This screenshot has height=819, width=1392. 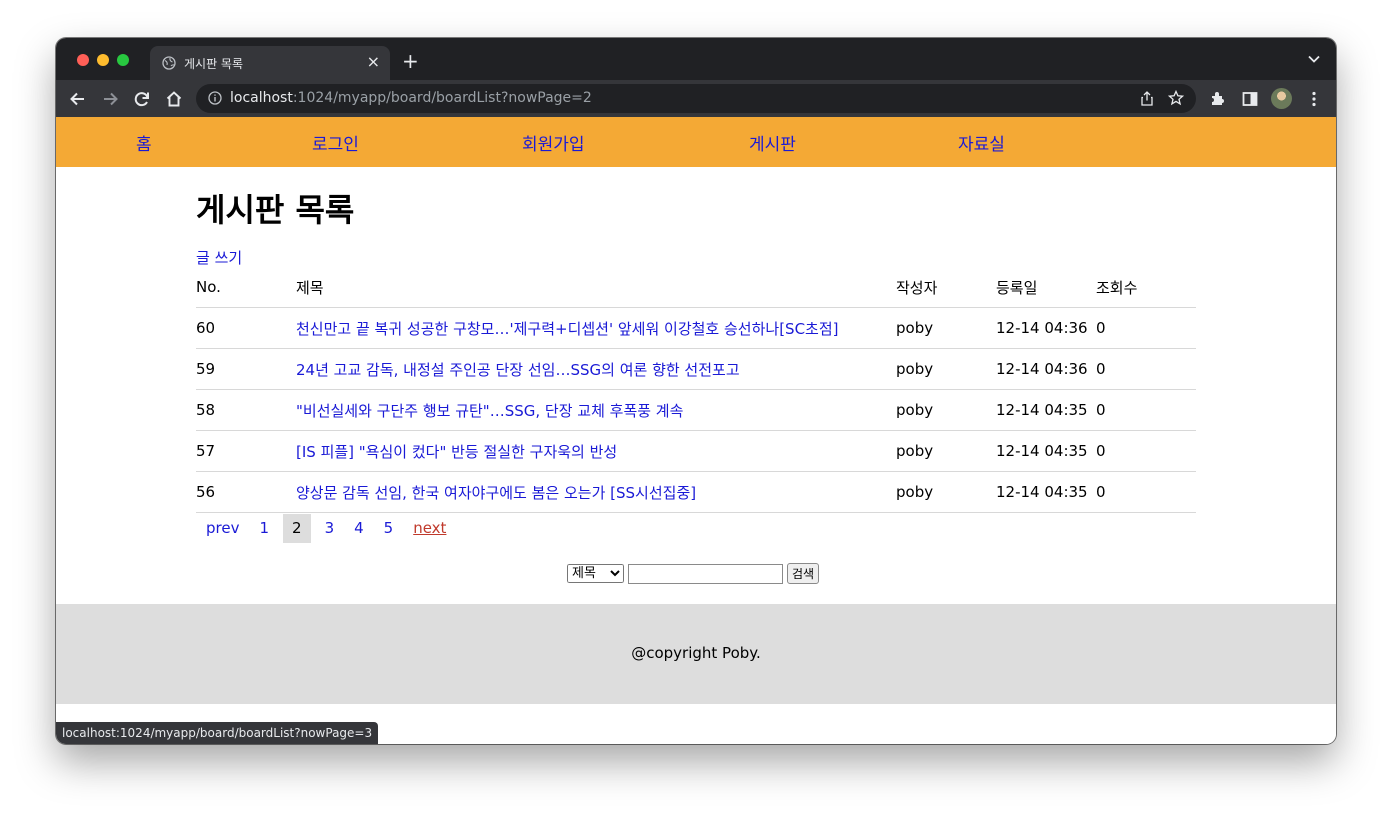 What do you see at coordinates (389, 528) in the screenshot?
I see `pagination-page-5: 5` at bounding box center [389, 528].